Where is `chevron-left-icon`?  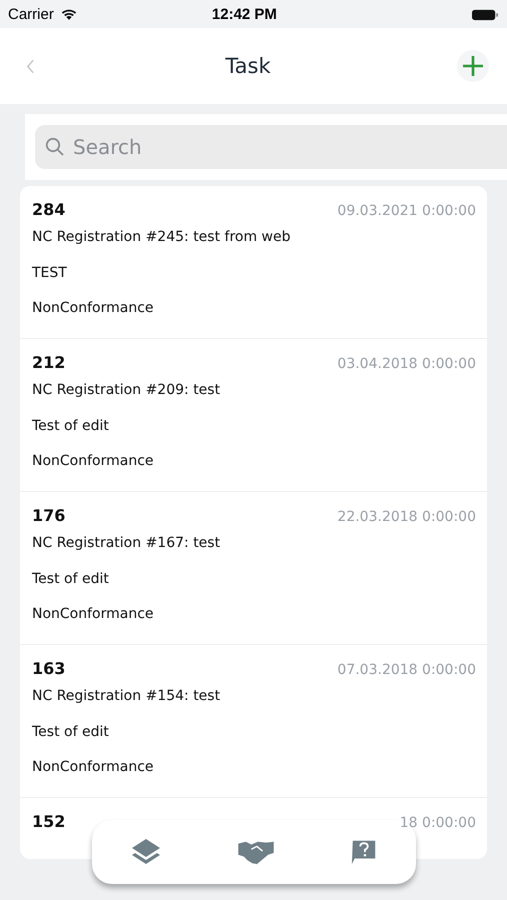
chevron-left-icon is located at coordinates (30, 66).